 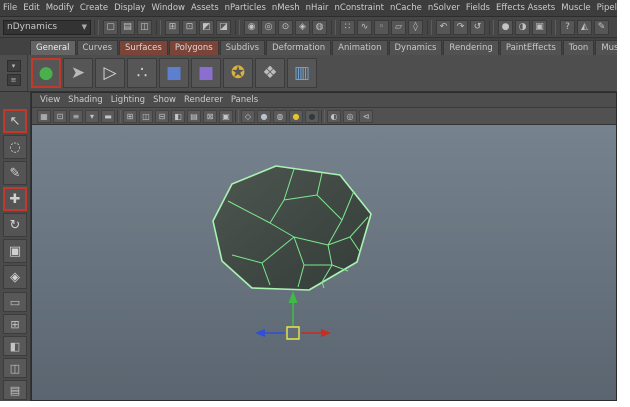 I want to click on shelf-tab: Rendering, so click(x=471, y=47).